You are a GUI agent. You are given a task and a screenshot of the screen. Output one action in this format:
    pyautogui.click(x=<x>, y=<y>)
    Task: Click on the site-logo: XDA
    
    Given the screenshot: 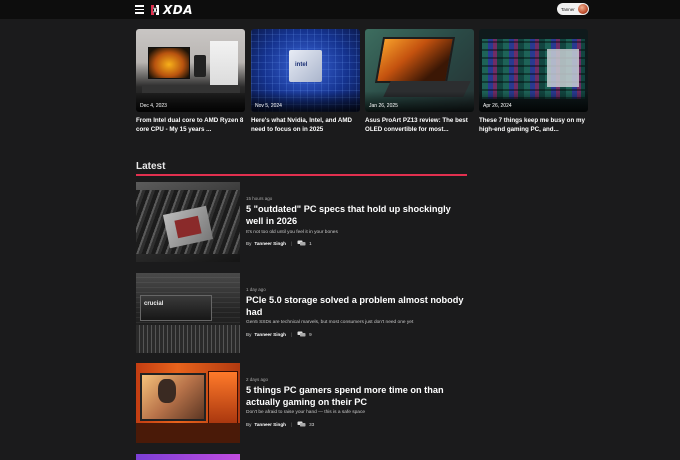 What is the action you would take?
    pyautogui.click(x=171, y=9)
    